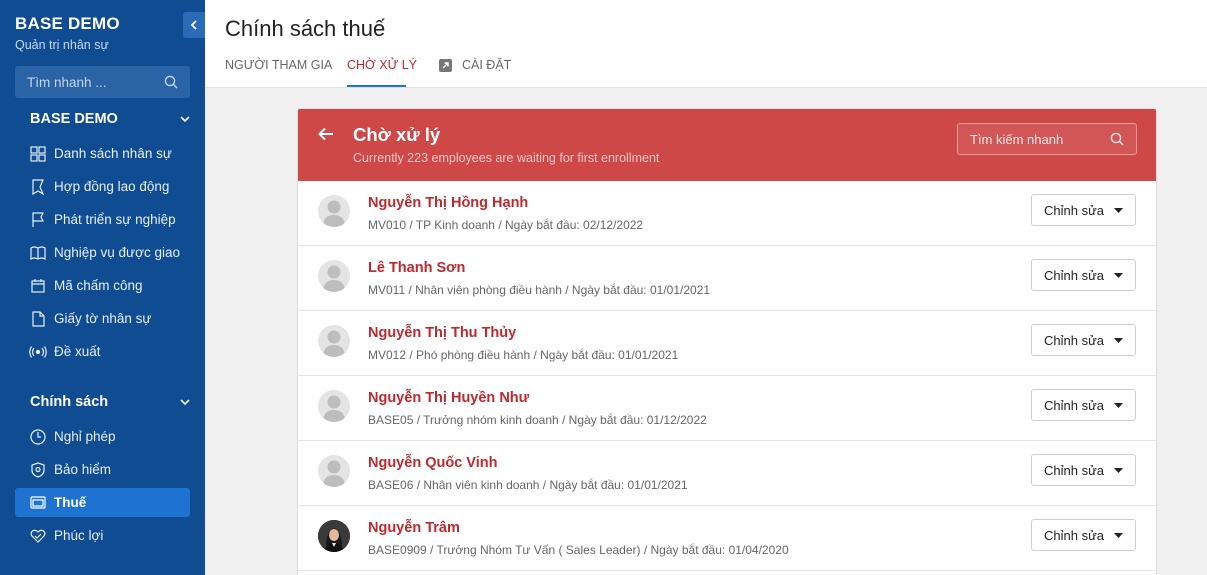 This screenshot has width=1207, height=575. What do you see at coordinates (79, 535) in the screenshot?
I see `sidebar-item-label: Phúc lợi` at bounding box center [79, 535].